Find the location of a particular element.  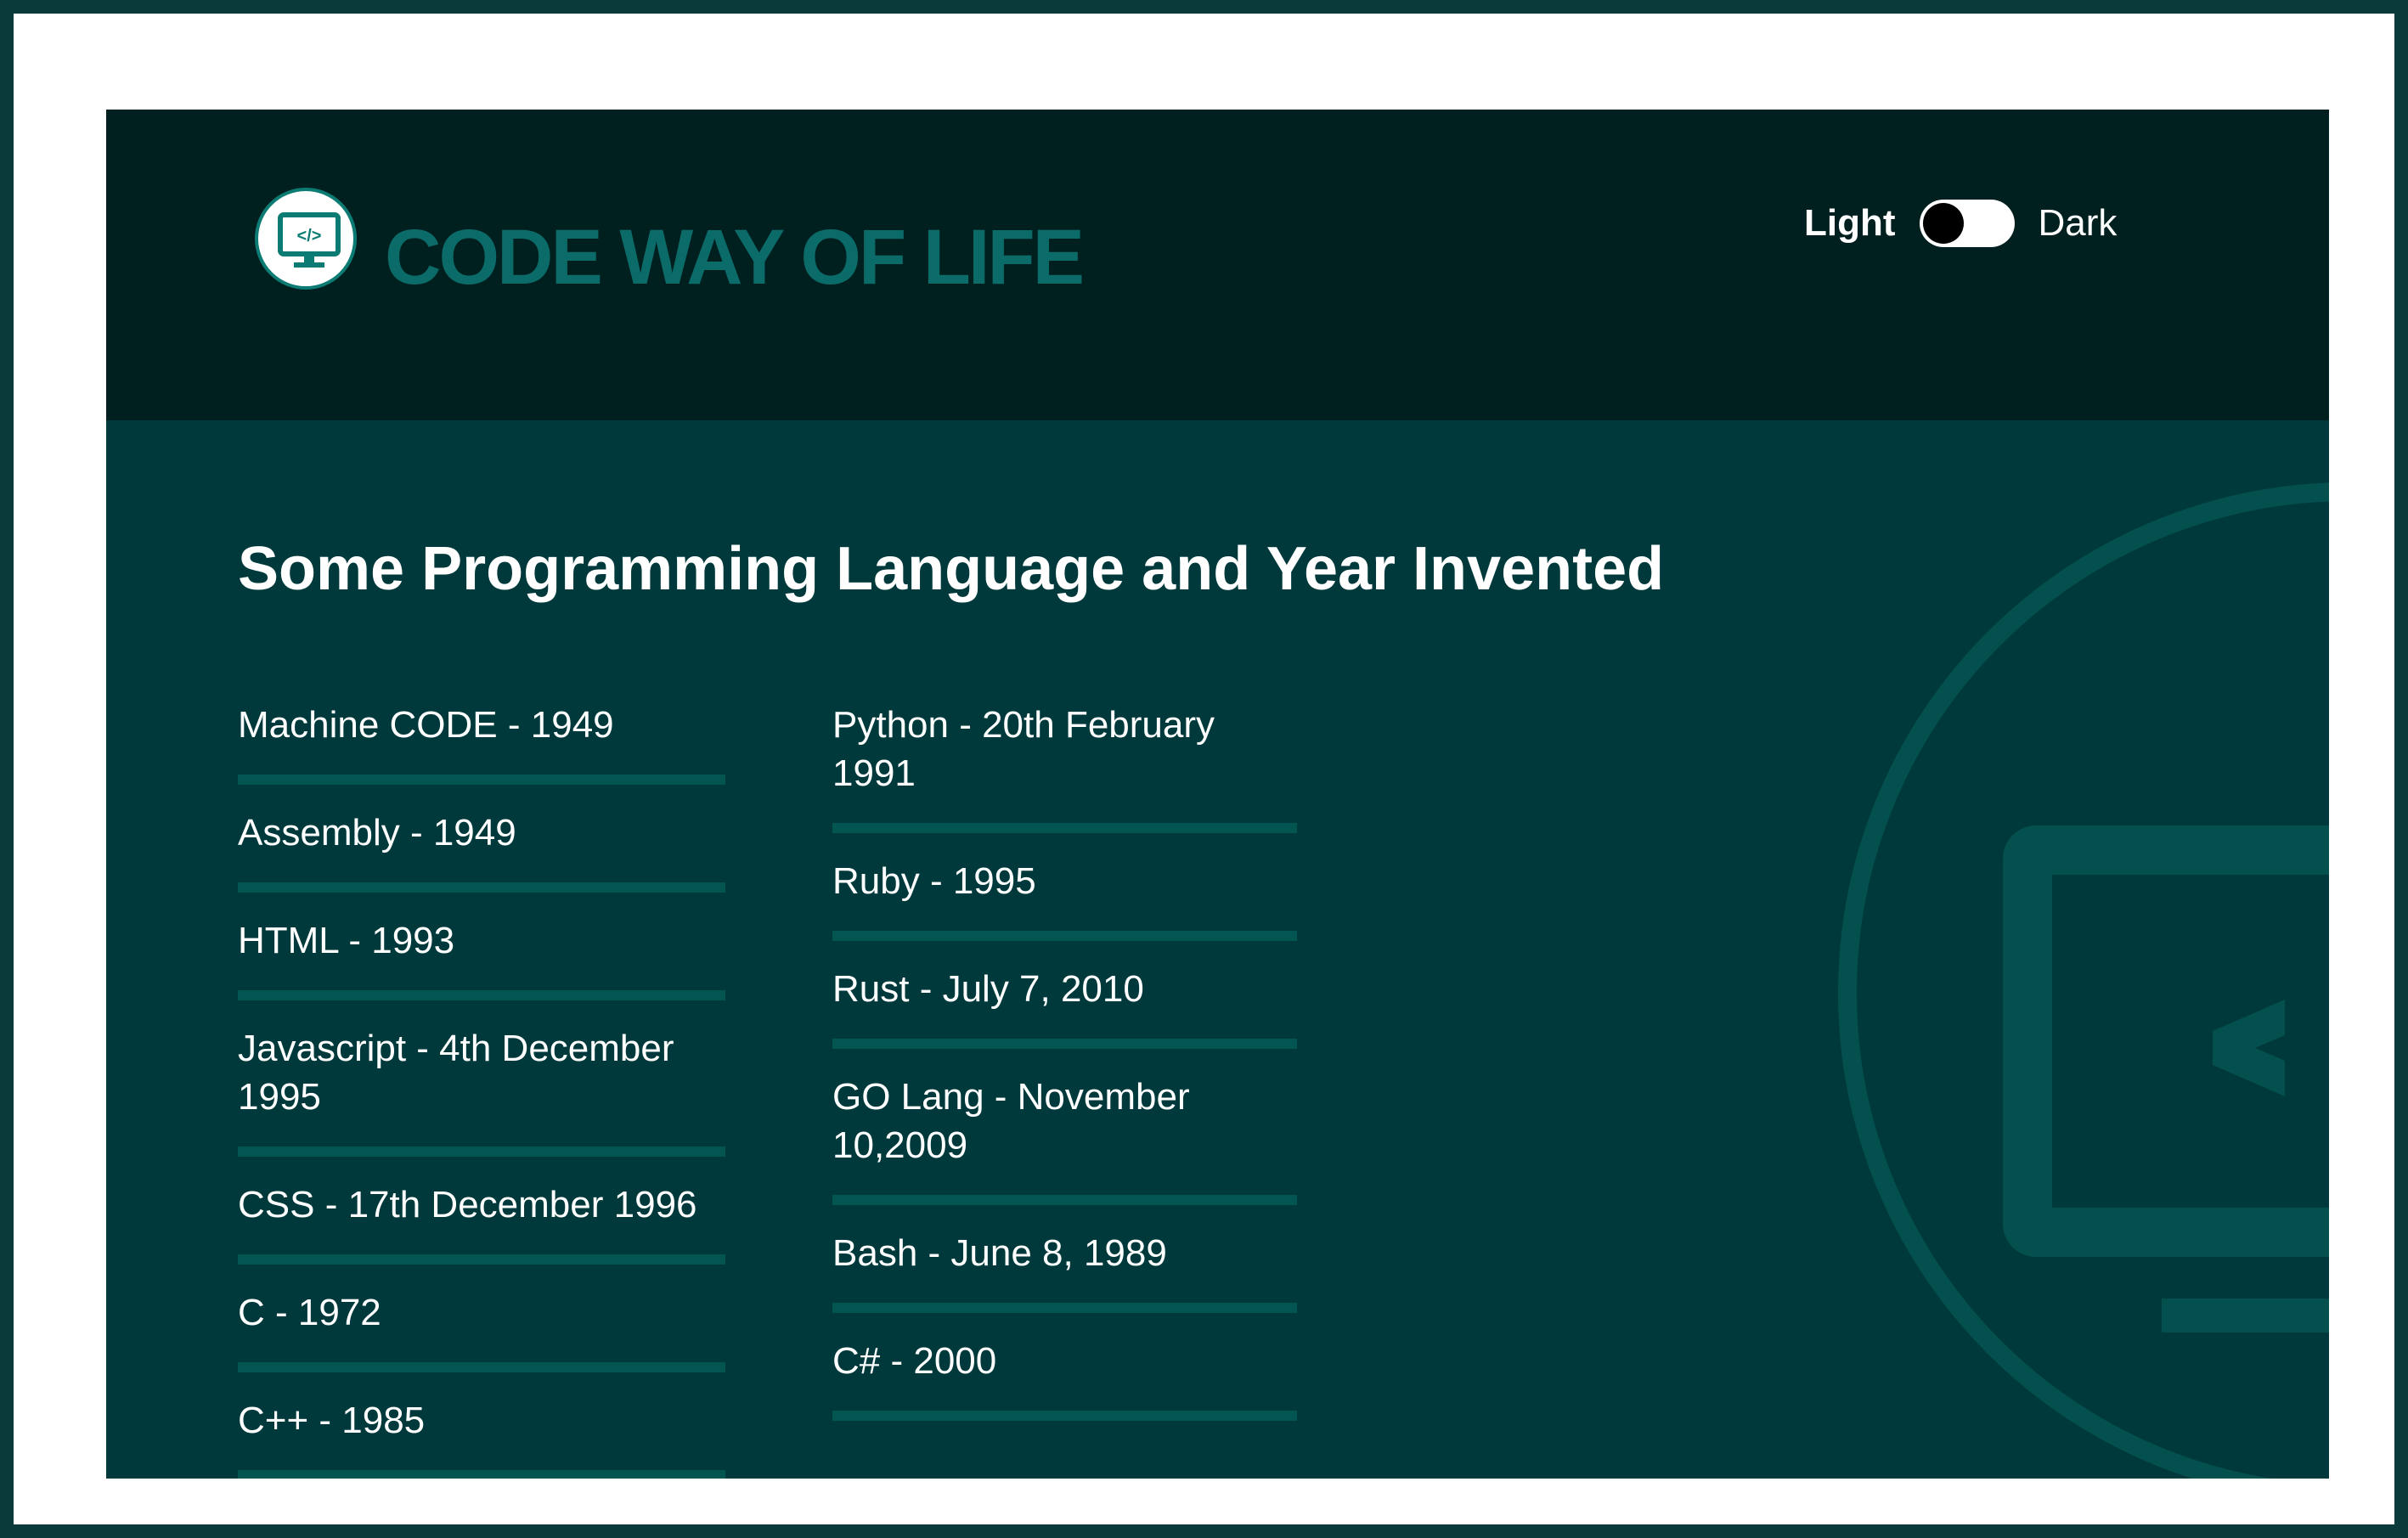

language-item: C - 1972 is located at coordinates (482, 1330).